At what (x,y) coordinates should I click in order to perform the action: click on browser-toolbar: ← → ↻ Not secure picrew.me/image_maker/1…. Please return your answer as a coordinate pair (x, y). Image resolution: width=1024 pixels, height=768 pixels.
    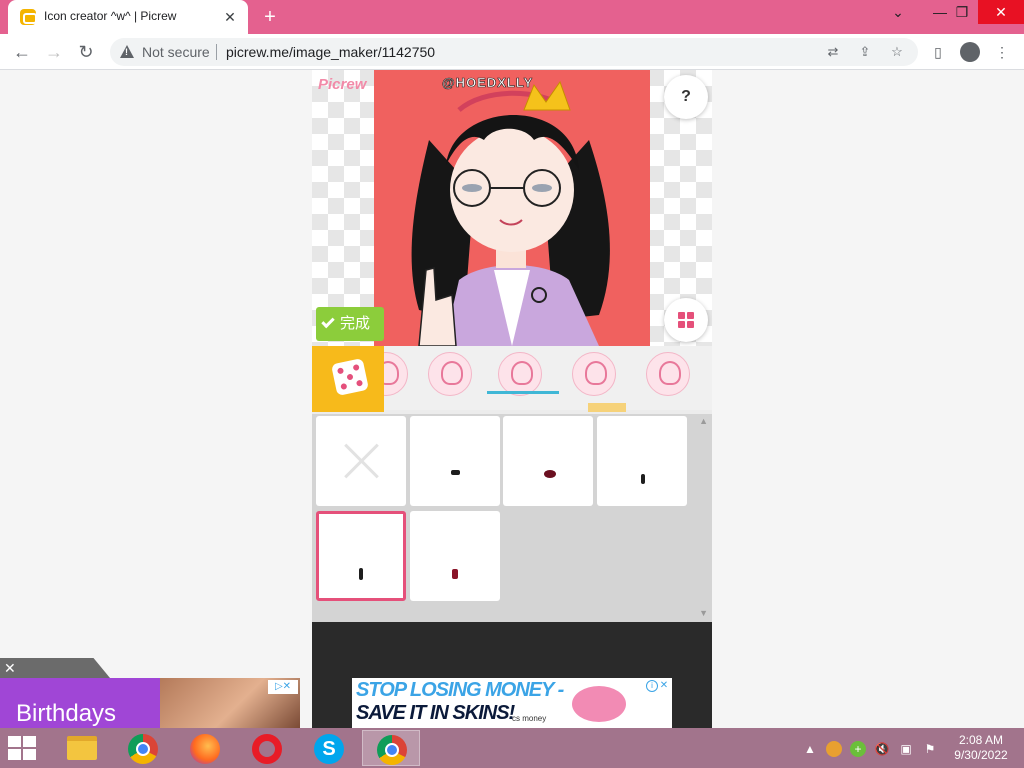
    Looking at the image, I should click on (512, 52).